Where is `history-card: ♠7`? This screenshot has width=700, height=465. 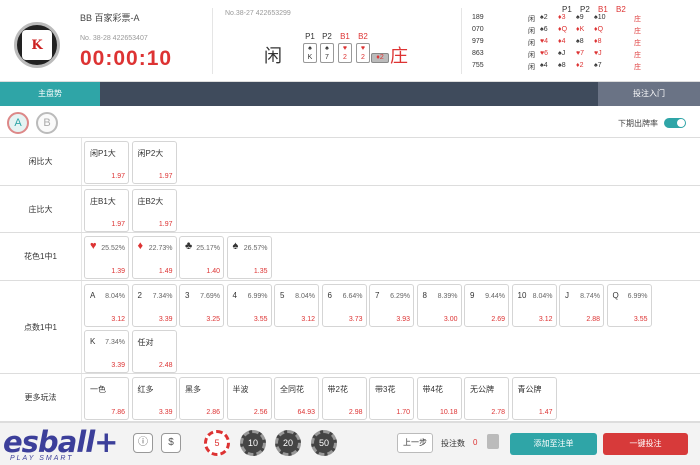
history-card: ♠7 is located at coordinates (598, 65).